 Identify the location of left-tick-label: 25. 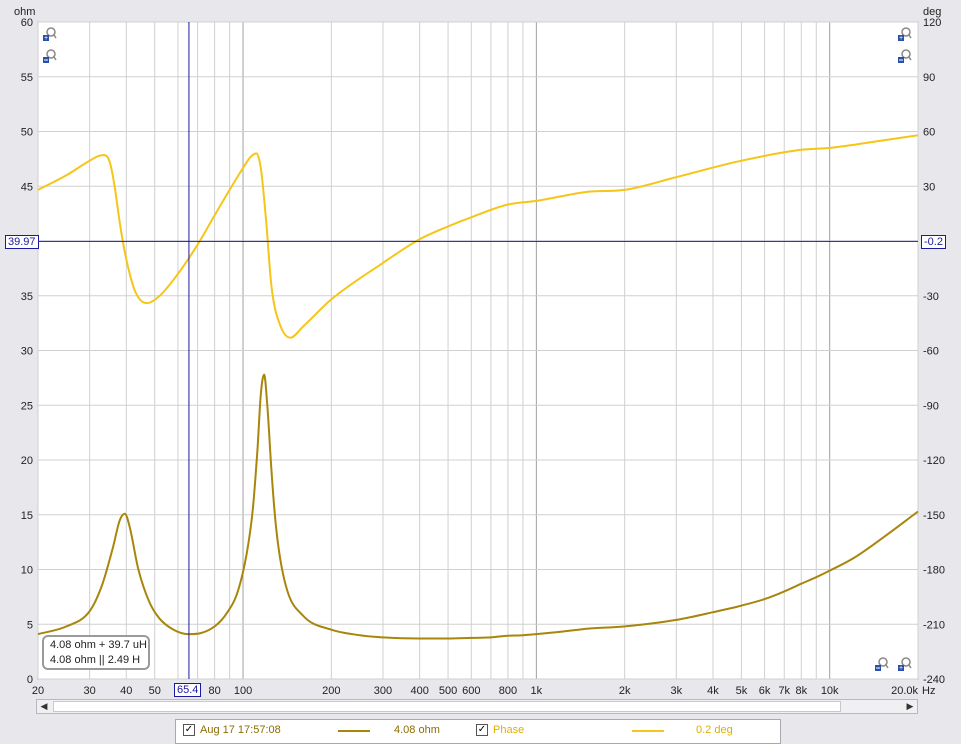
(27, 406).